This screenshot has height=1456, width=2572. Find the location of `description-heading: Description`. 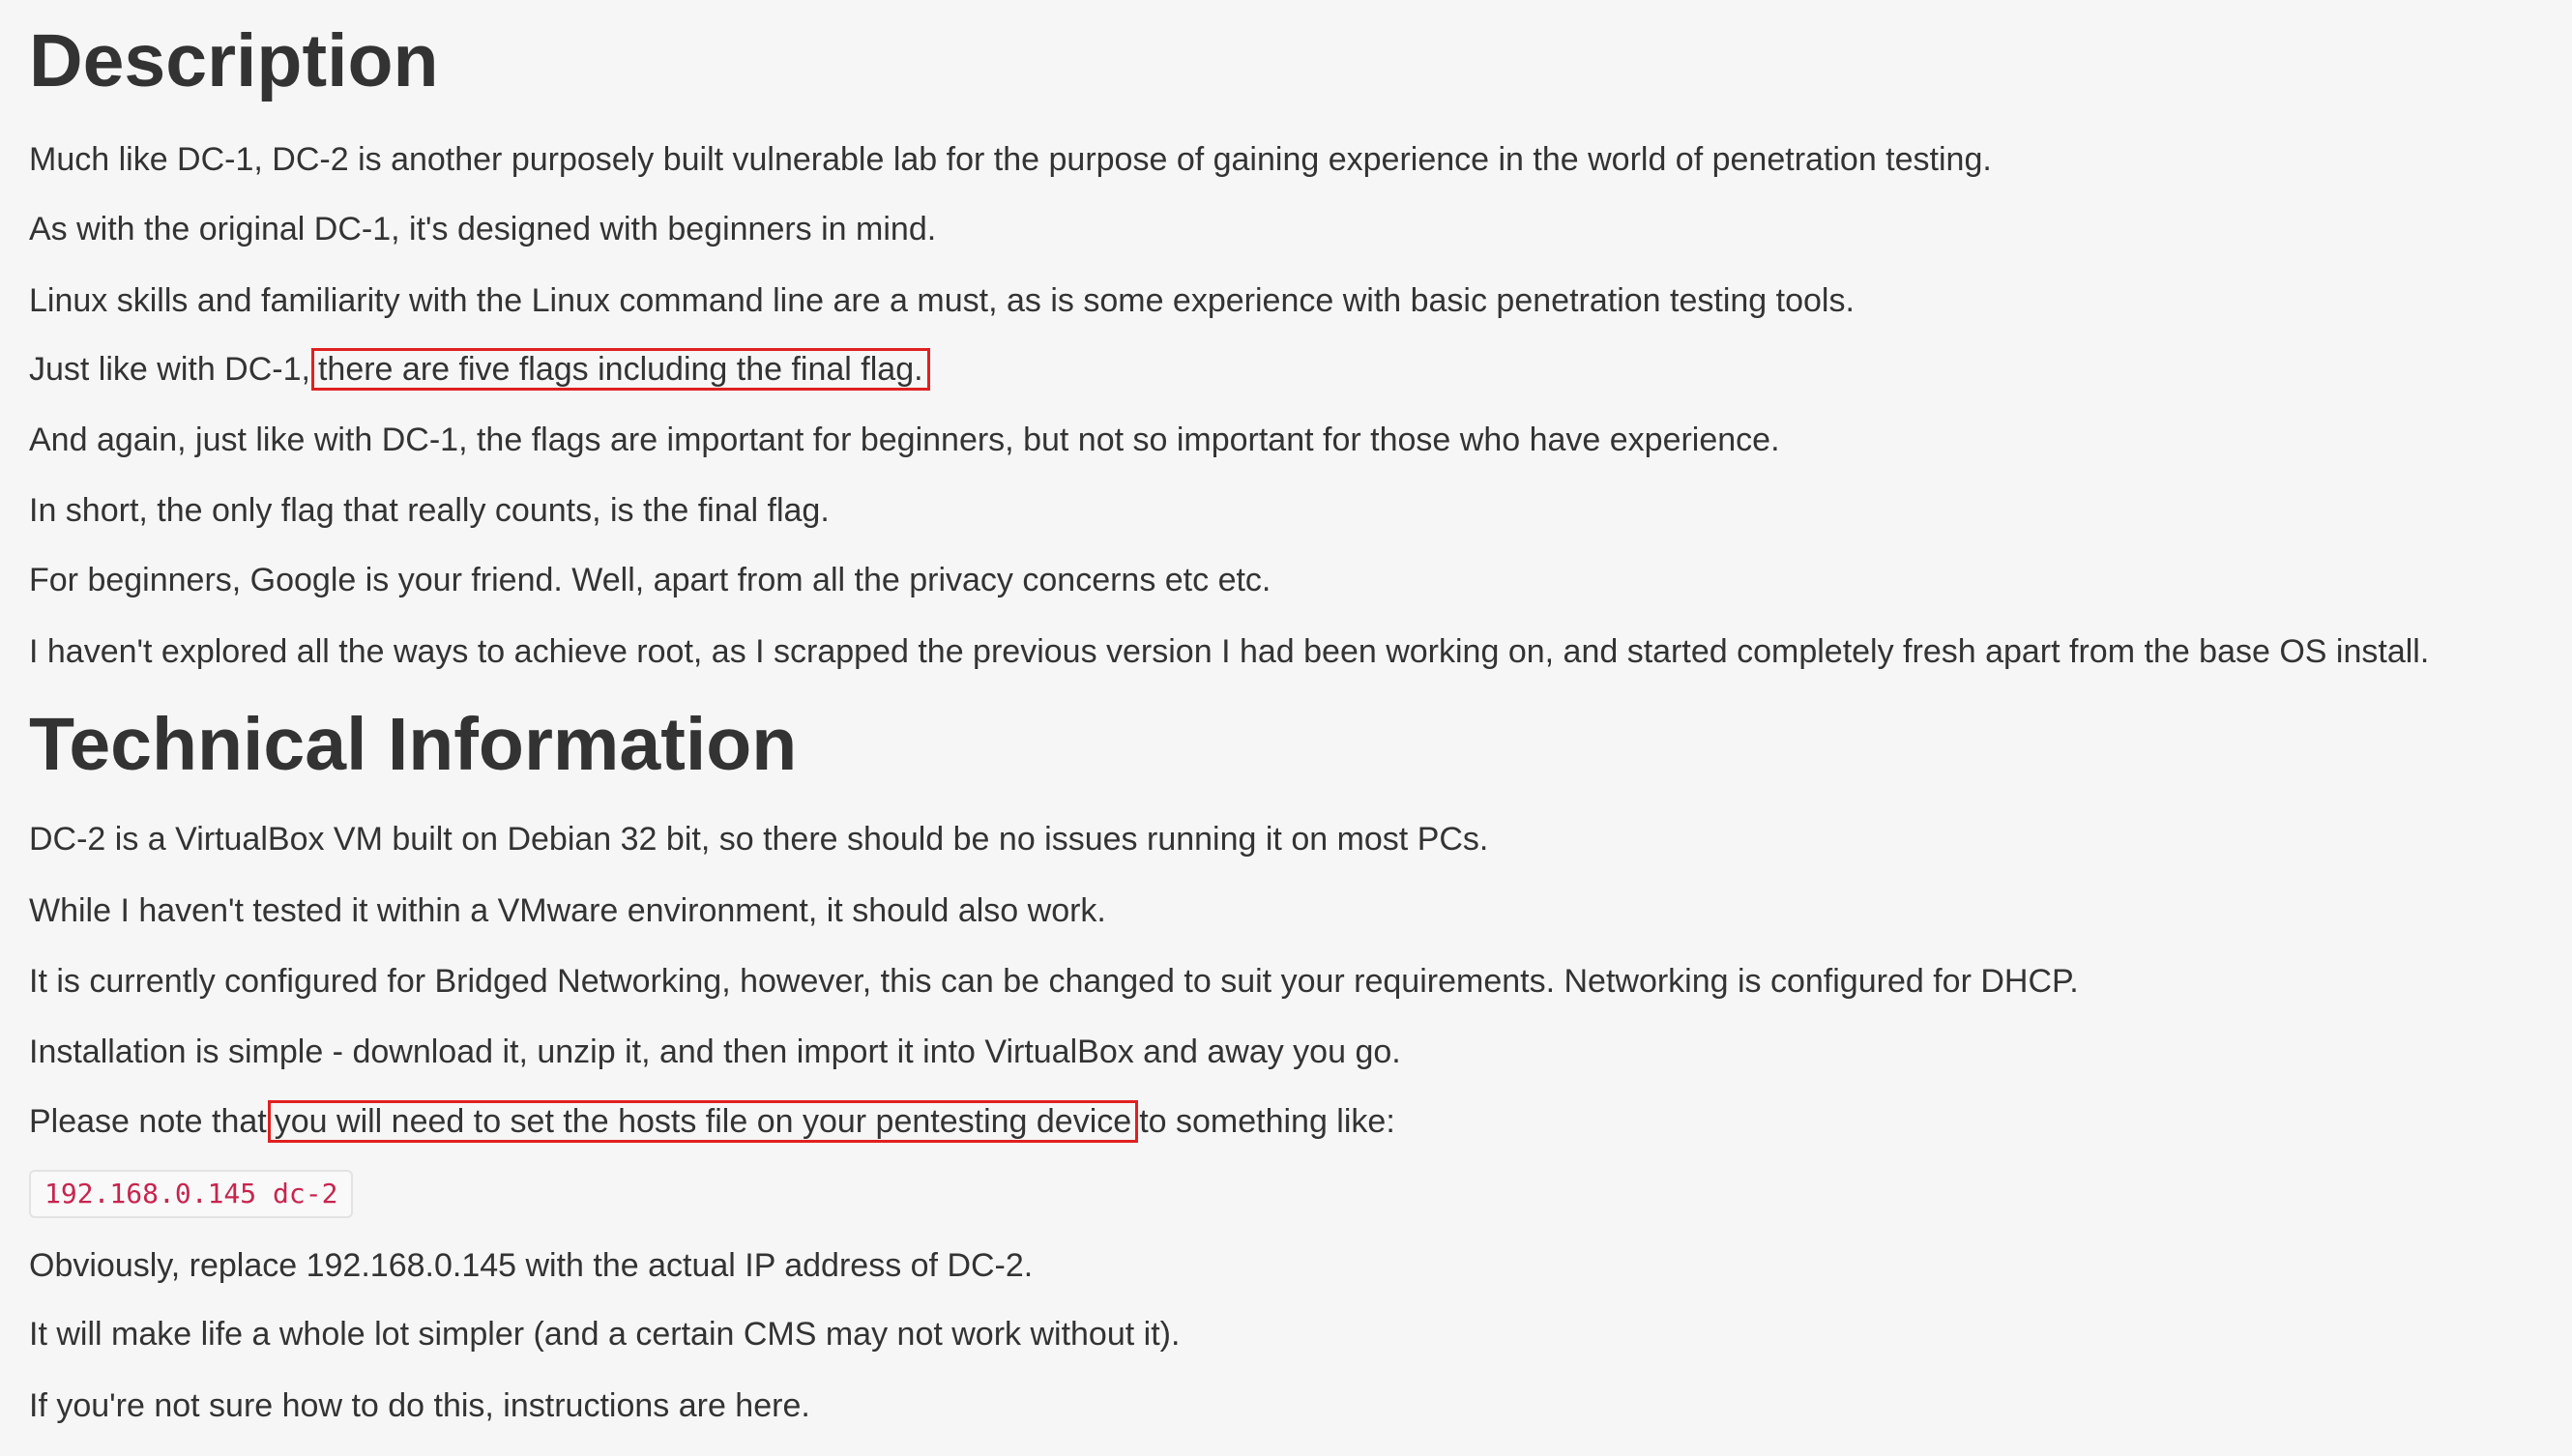

description-heading: Description is located at coordinates (234, 61).